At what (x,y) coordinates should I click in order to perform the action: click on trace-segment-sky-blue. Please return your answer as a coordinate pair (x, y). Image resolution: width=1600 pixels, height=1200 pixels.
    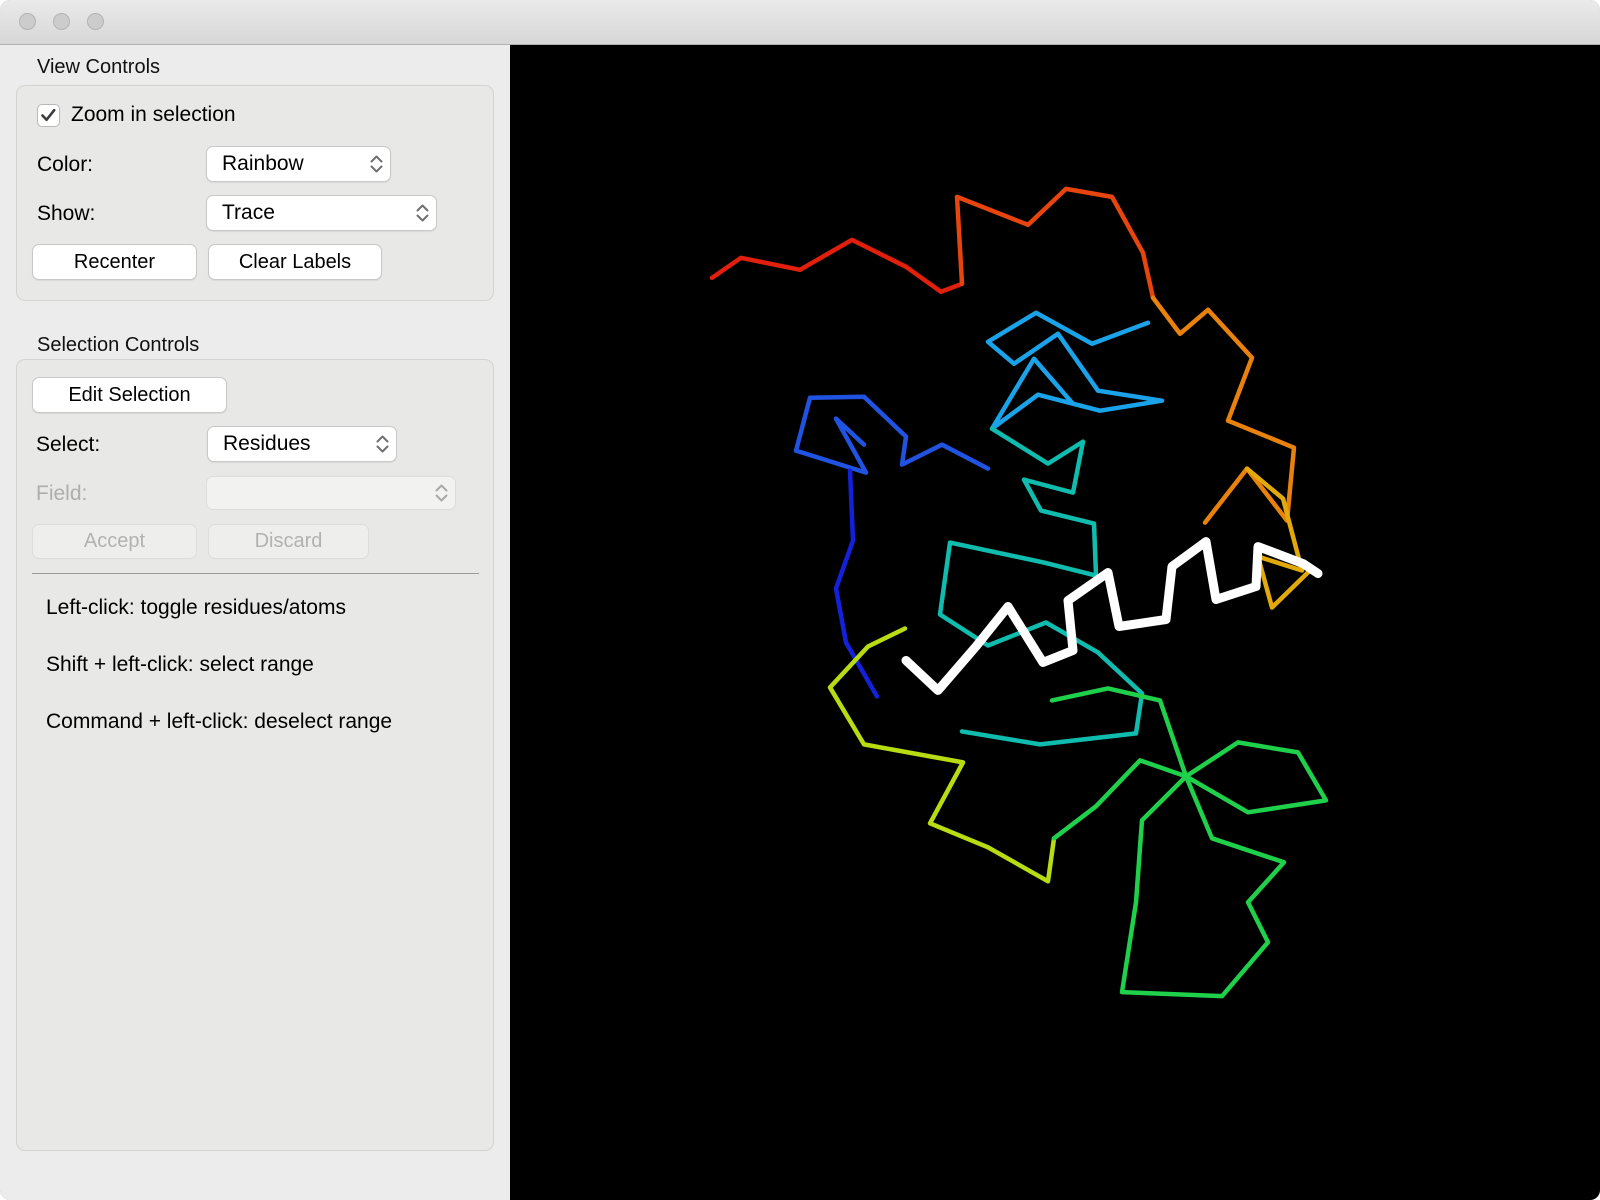
    Looking at the image, I should click on (1075, 370).